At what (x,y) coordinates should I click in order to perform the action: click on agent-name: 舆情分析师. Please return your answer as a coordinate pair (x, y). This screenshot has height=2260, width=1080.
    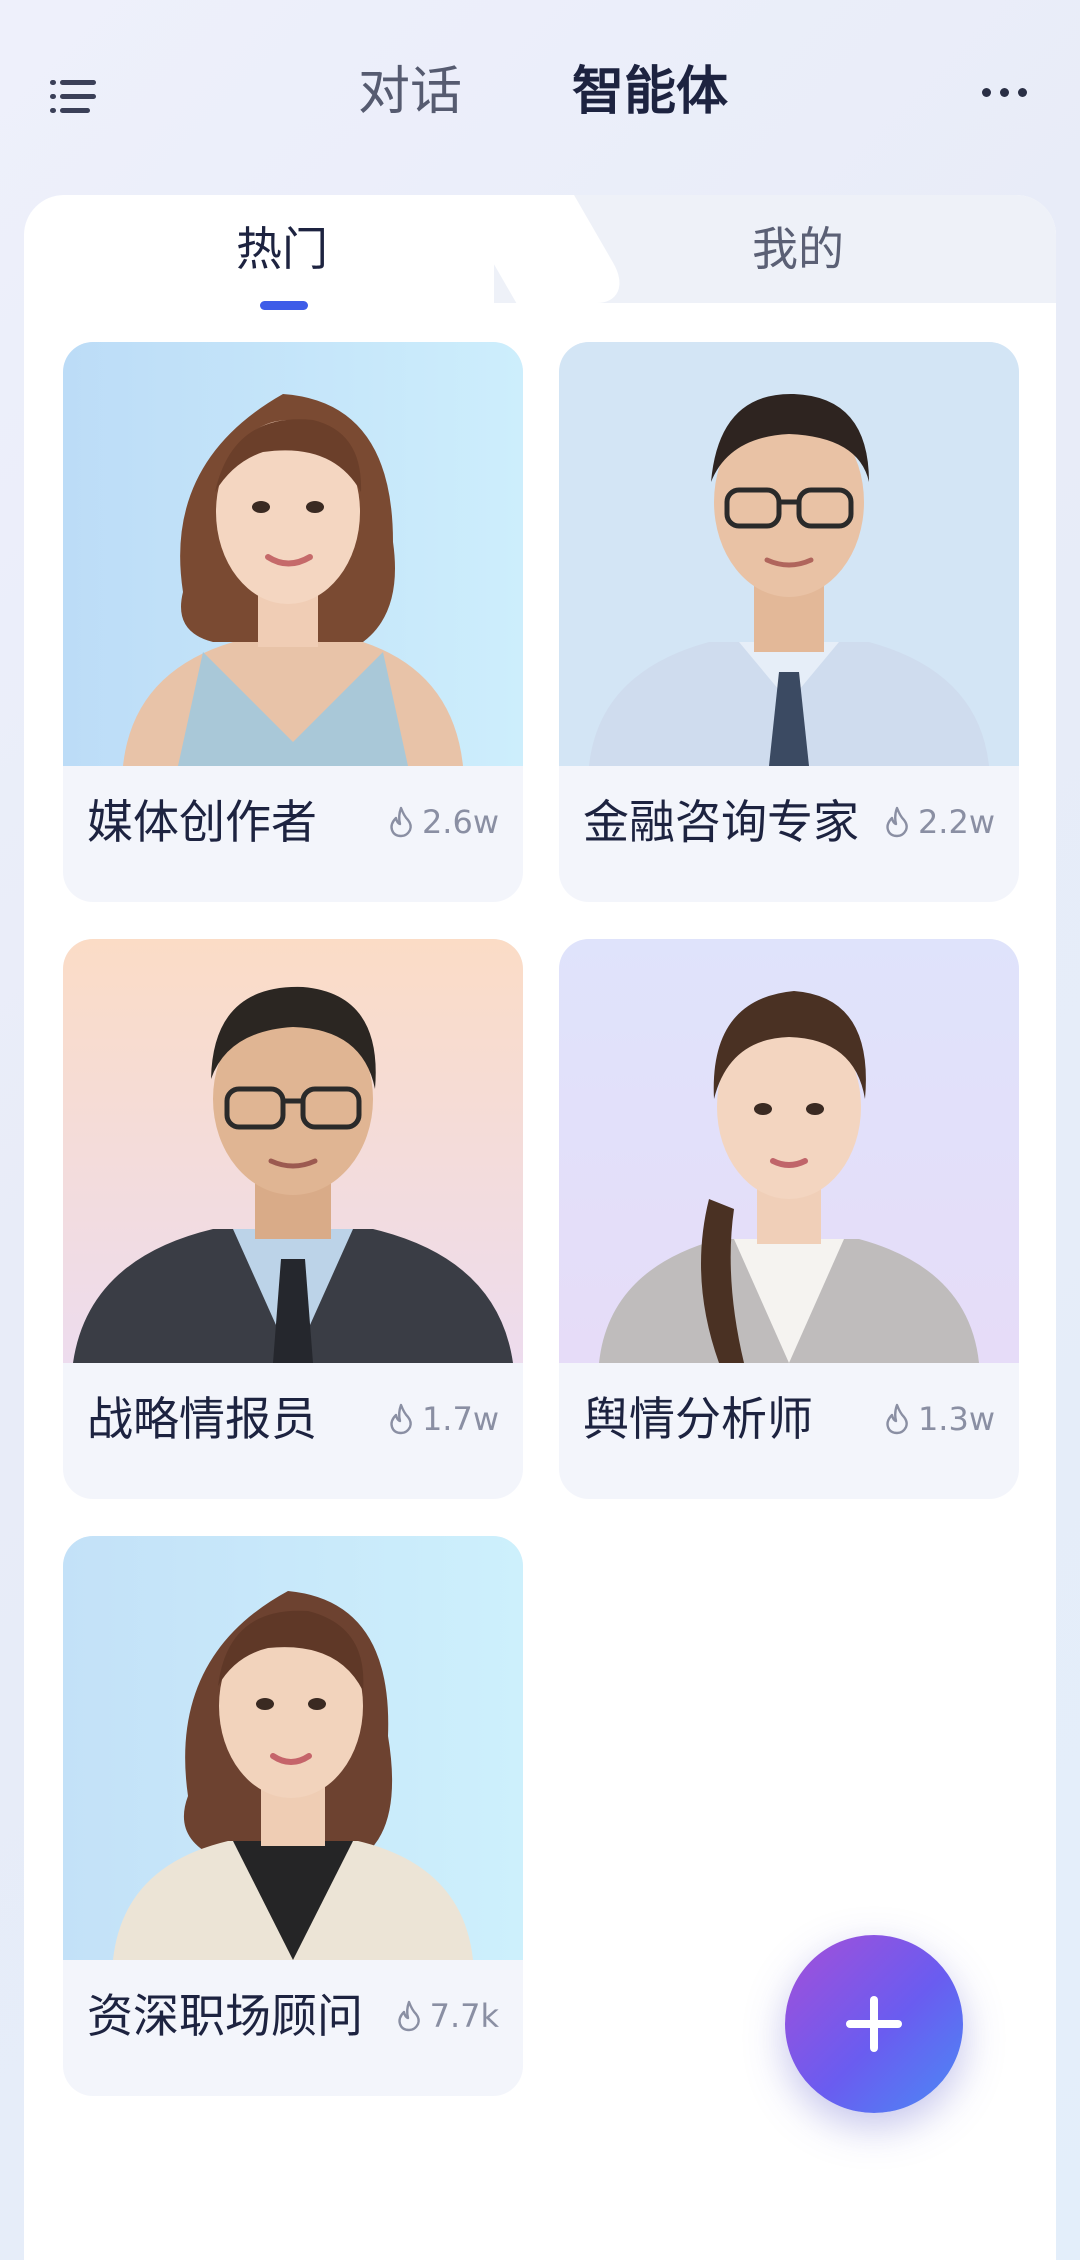
    Looking at the image, I should click on (698, 1419).